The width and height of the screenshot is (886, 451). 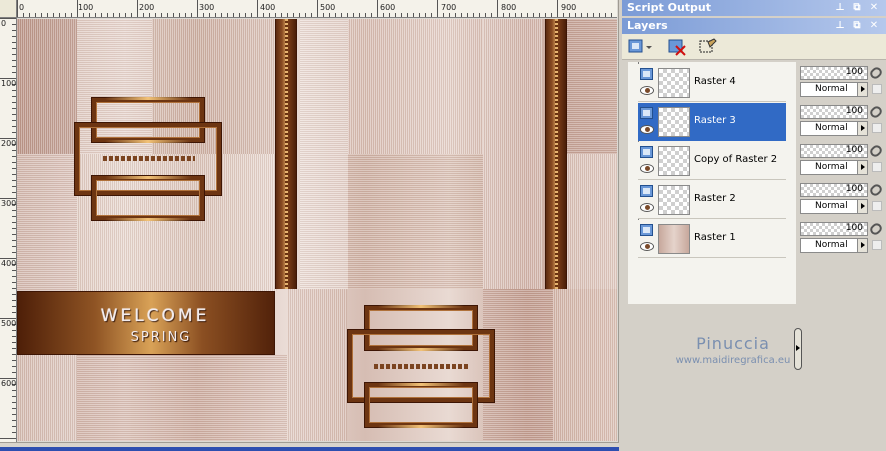 I want to click on layer-name: Raster 3, so click(x=715, y=120).